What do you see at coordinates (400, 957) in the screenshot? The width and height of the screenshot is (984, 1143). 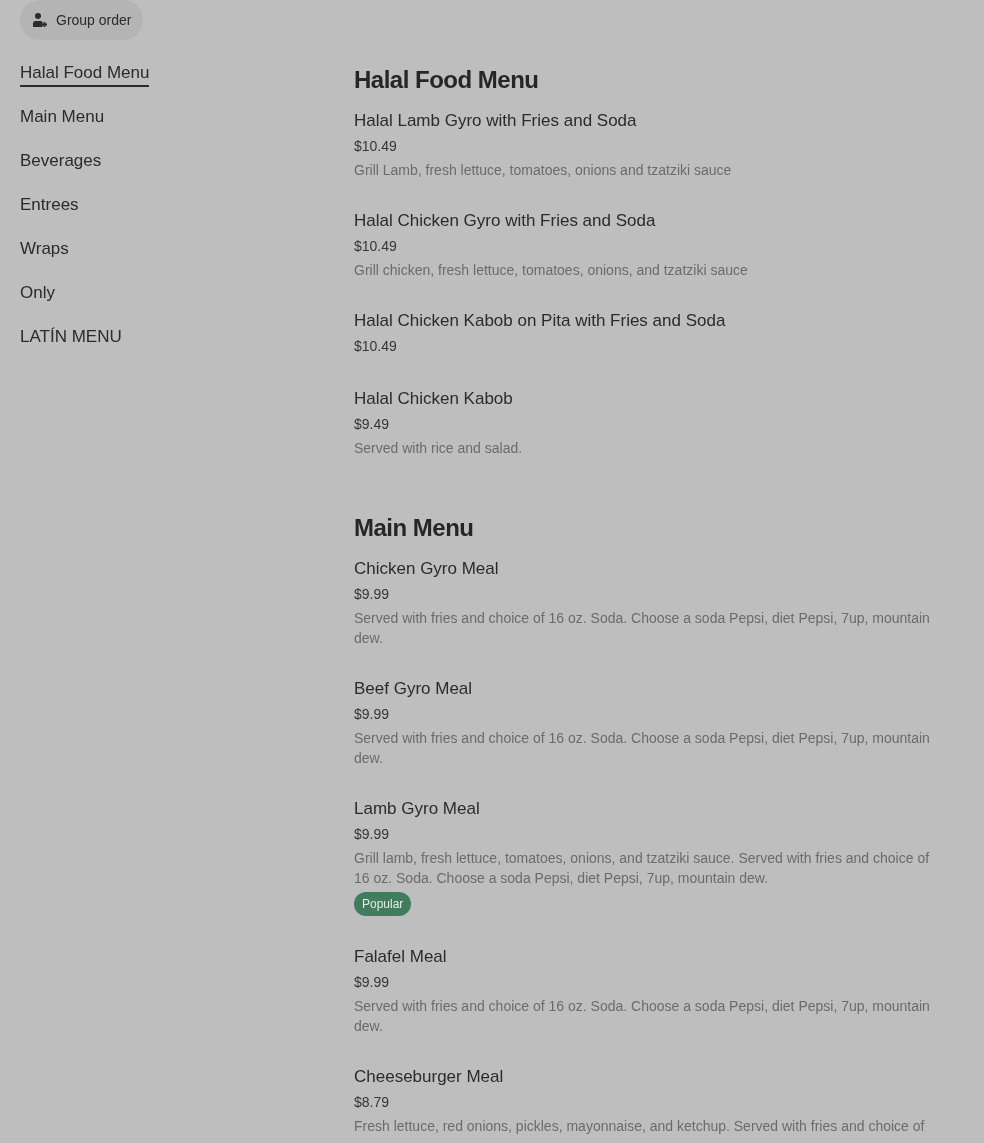 I see `item-name: Falafel Meal` at bounding box center [400, 957].